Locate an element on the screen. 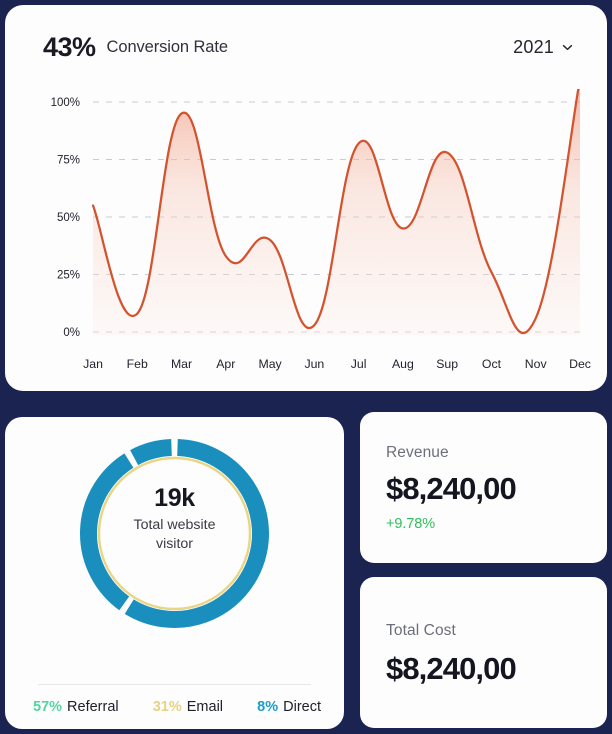  x-axis-tick-label: Feb is located at coordinates (137, 364).